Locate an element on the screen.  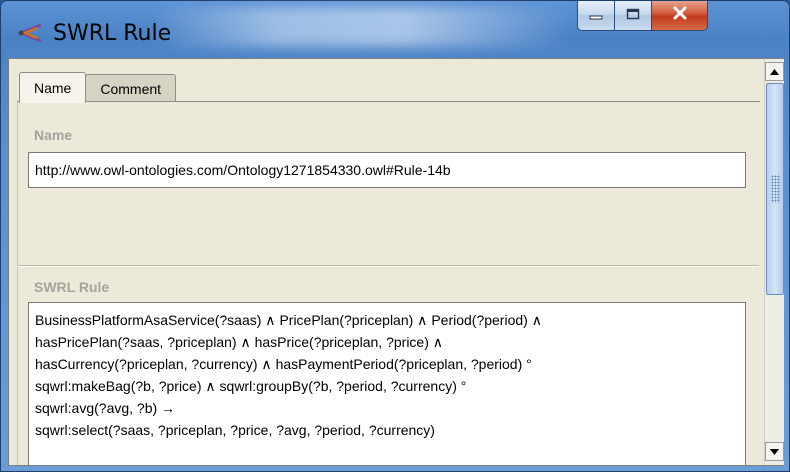
close-button is located at coordinates (680, 16).